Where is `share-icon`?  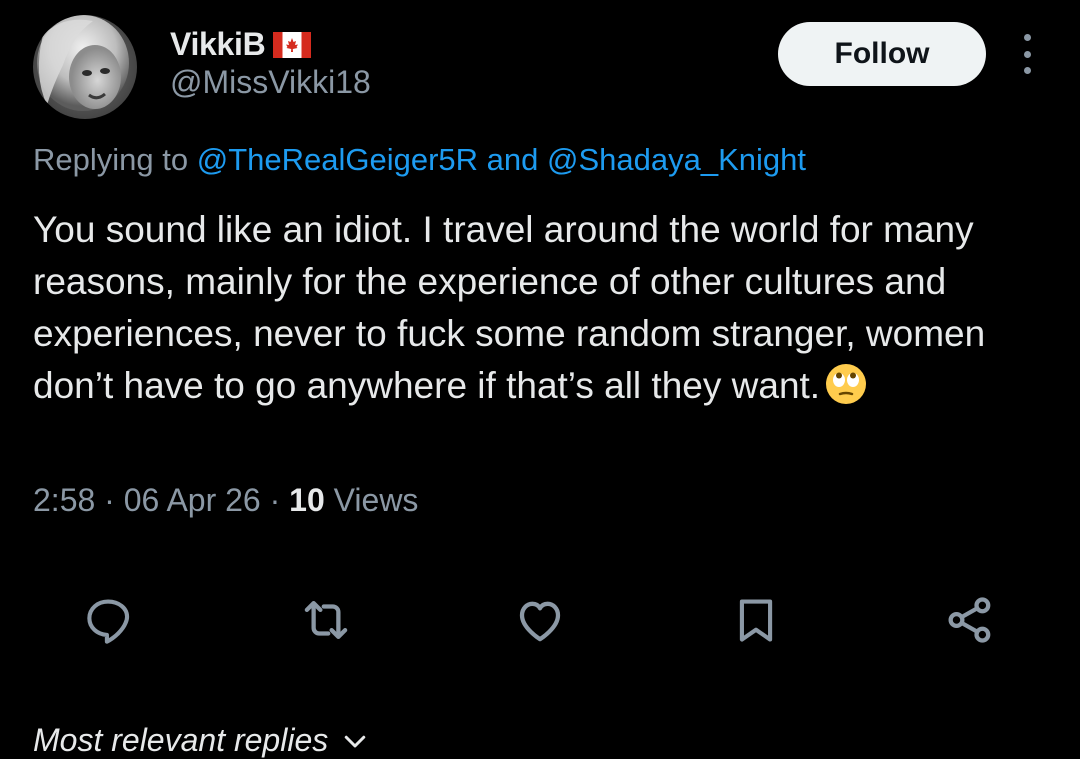
share-icon is located at coordinates (969, 620).